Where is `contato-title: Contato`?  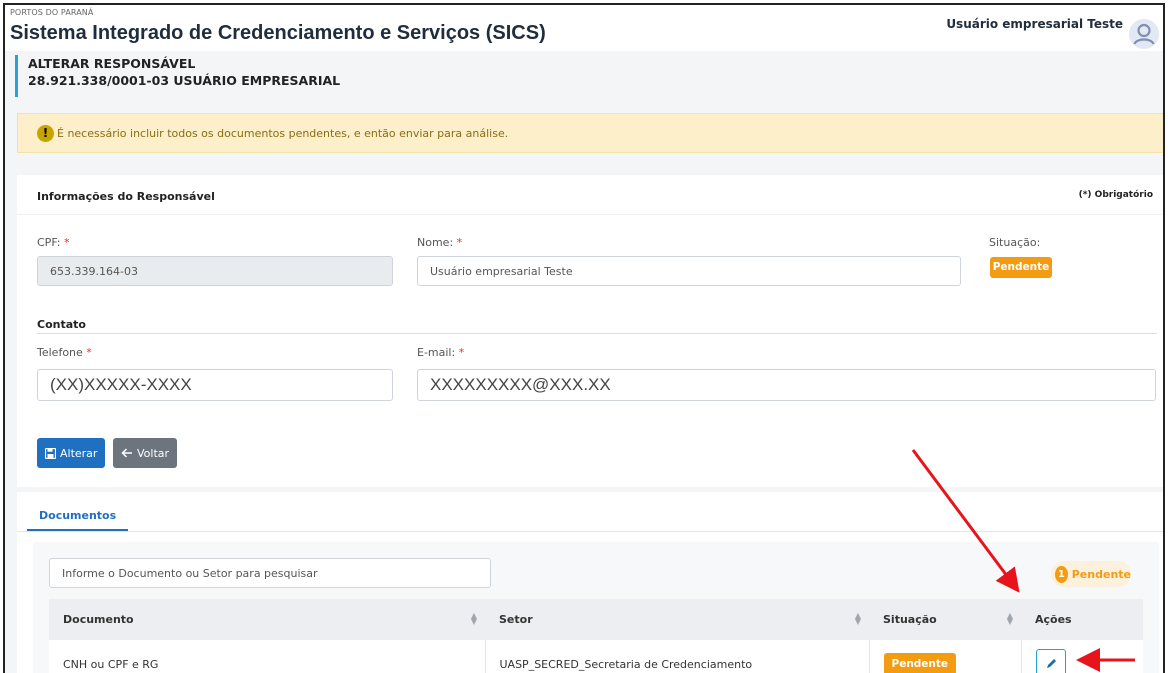 contato-title: Contato is located at coordinates (61, 324).